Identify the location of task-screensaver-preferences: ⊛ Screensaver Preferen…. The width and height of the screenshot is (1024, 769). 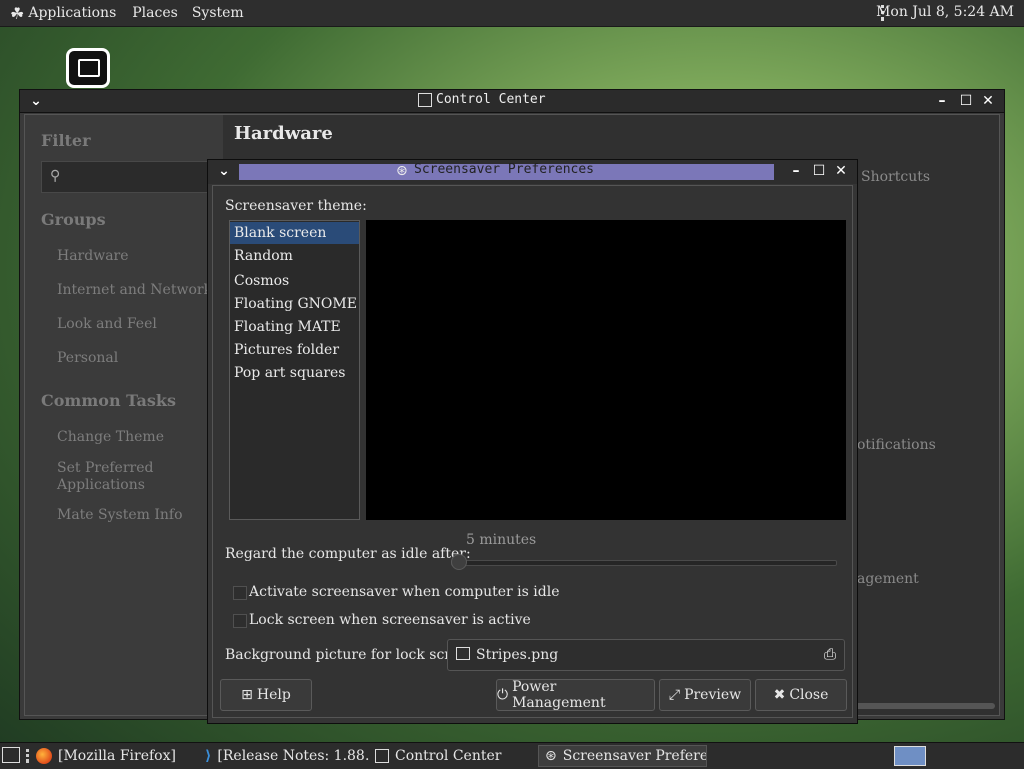
(622, 756).